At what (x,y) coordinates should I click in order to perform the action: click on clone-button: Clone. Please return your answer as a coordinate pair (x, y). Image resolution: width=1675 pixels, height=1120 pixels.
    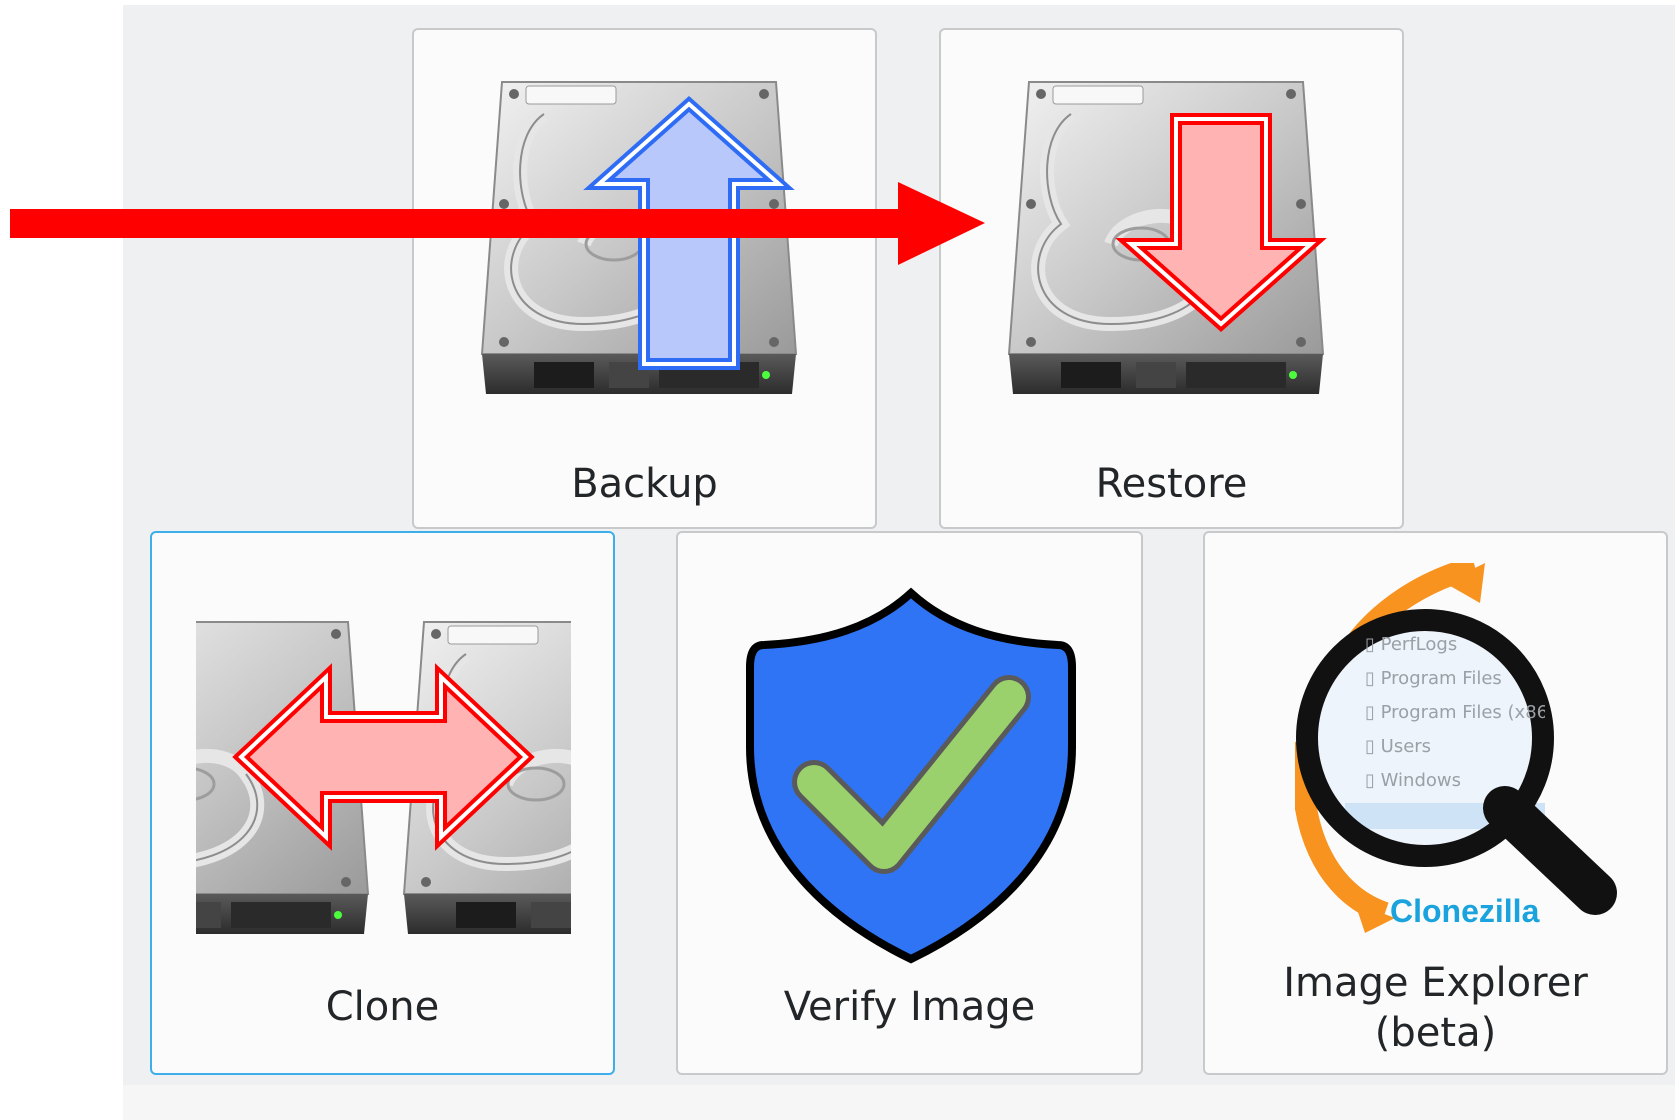
    Looking at the image, I should click on (382, 803).